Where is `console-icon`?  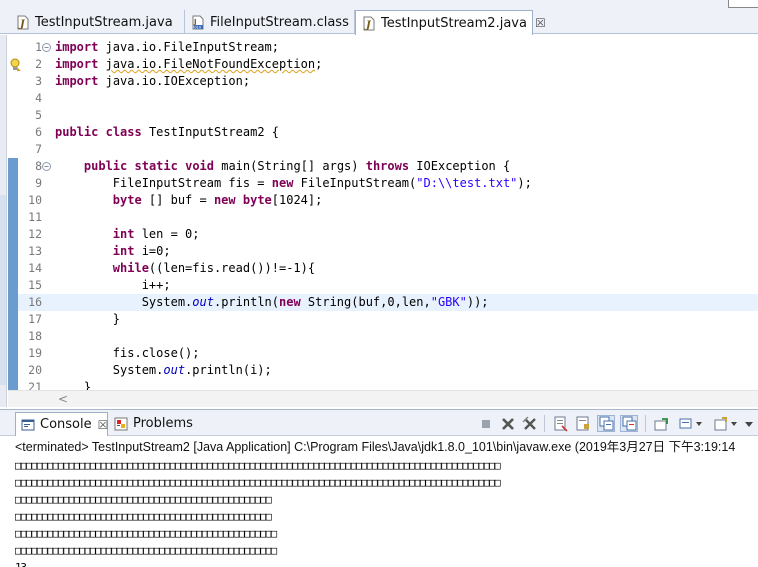 console-icon is located at coordinates (28, 425).